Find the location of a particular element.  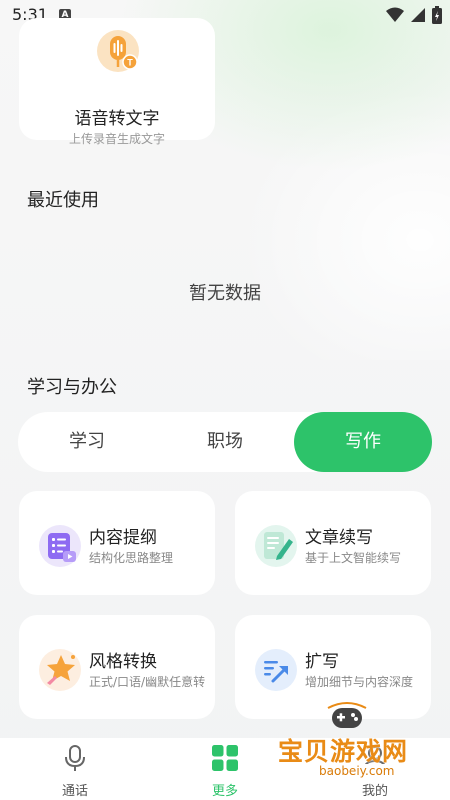

feature-title: 内容提纲 is located at coordinates (123, 538).